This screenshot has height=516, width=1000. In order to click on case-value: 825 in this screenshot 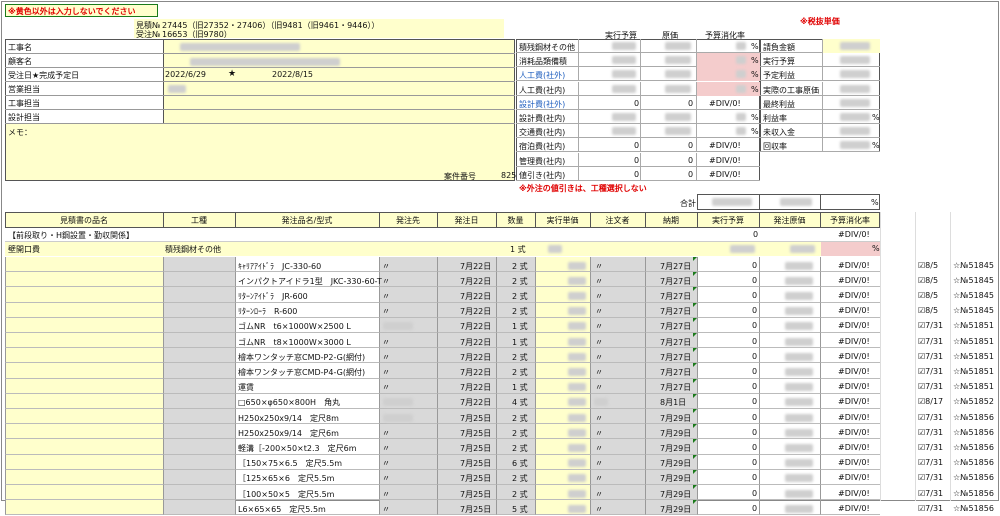, I will do `click(508, 175)`.